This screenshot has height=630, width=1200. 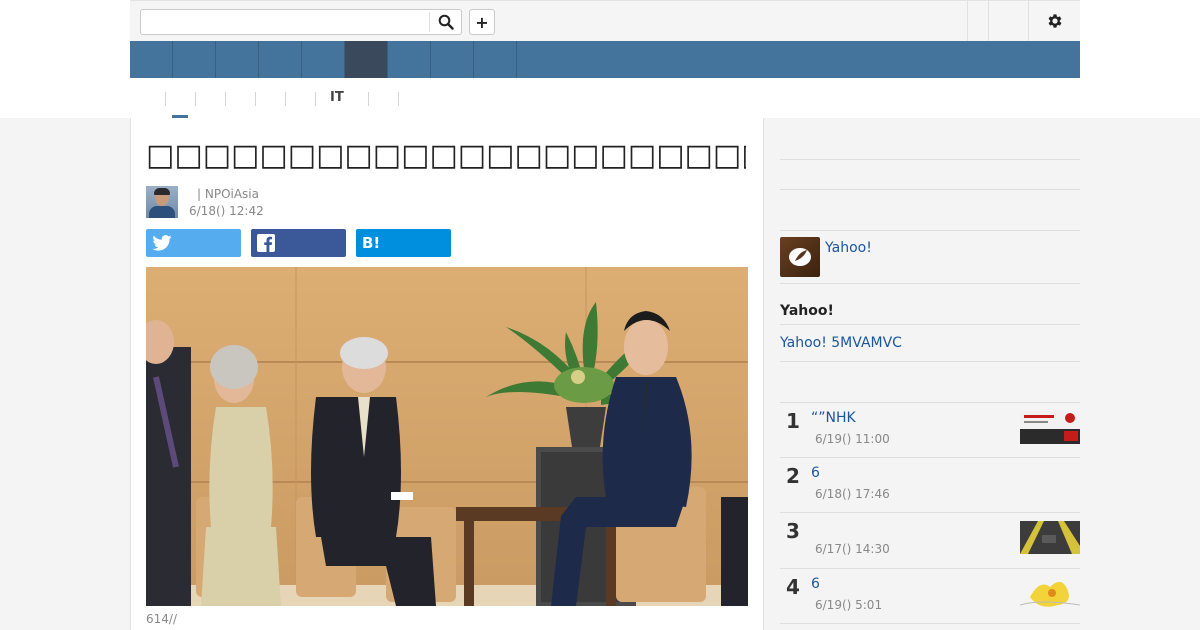 What do you see at coordinates (226, 211) in the screenshot?
I see `post-date: 6/18() 12:42` at bounding box center [226, 211].